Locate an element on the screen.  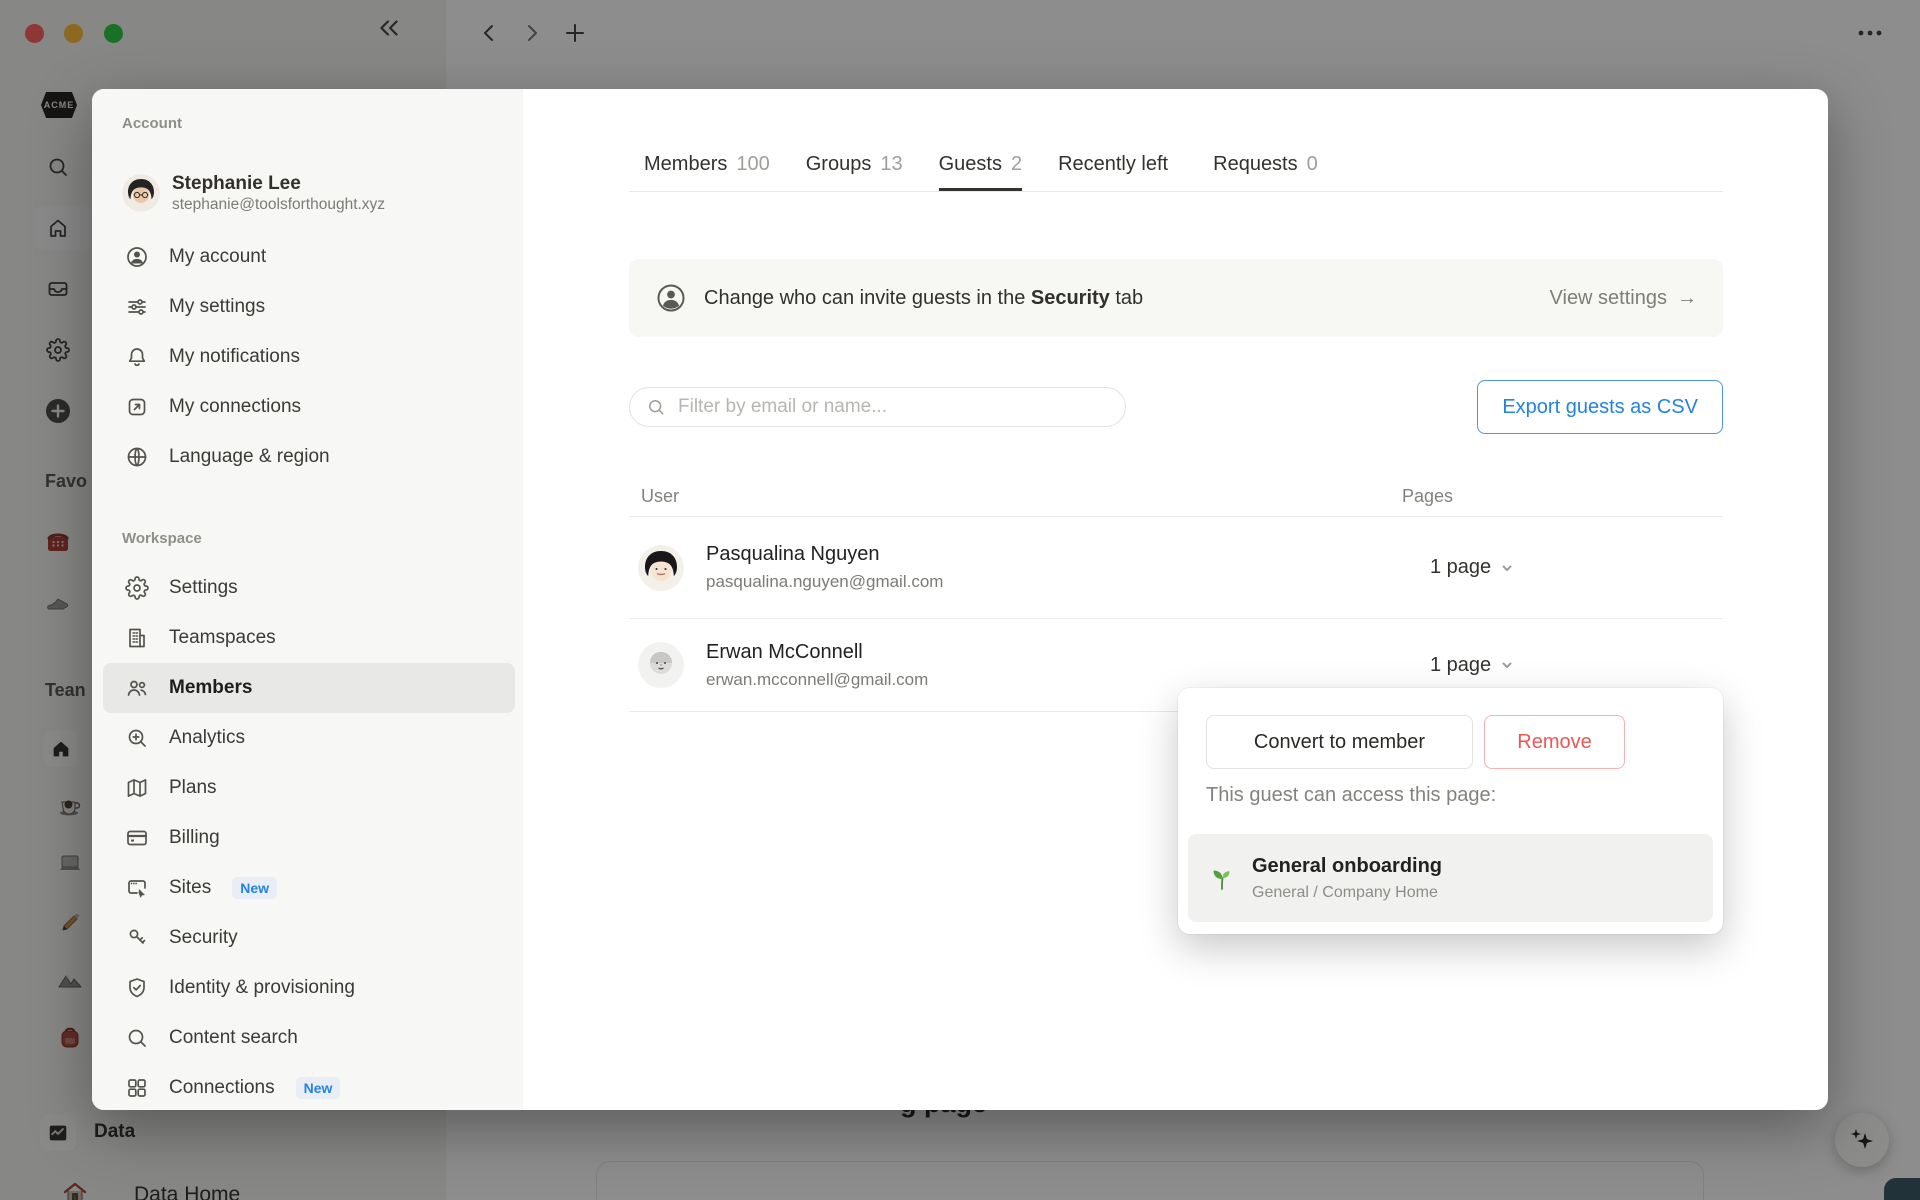
guest-email: pasqualina.nguyen@gmail.com is located at coordinates (825, 581).